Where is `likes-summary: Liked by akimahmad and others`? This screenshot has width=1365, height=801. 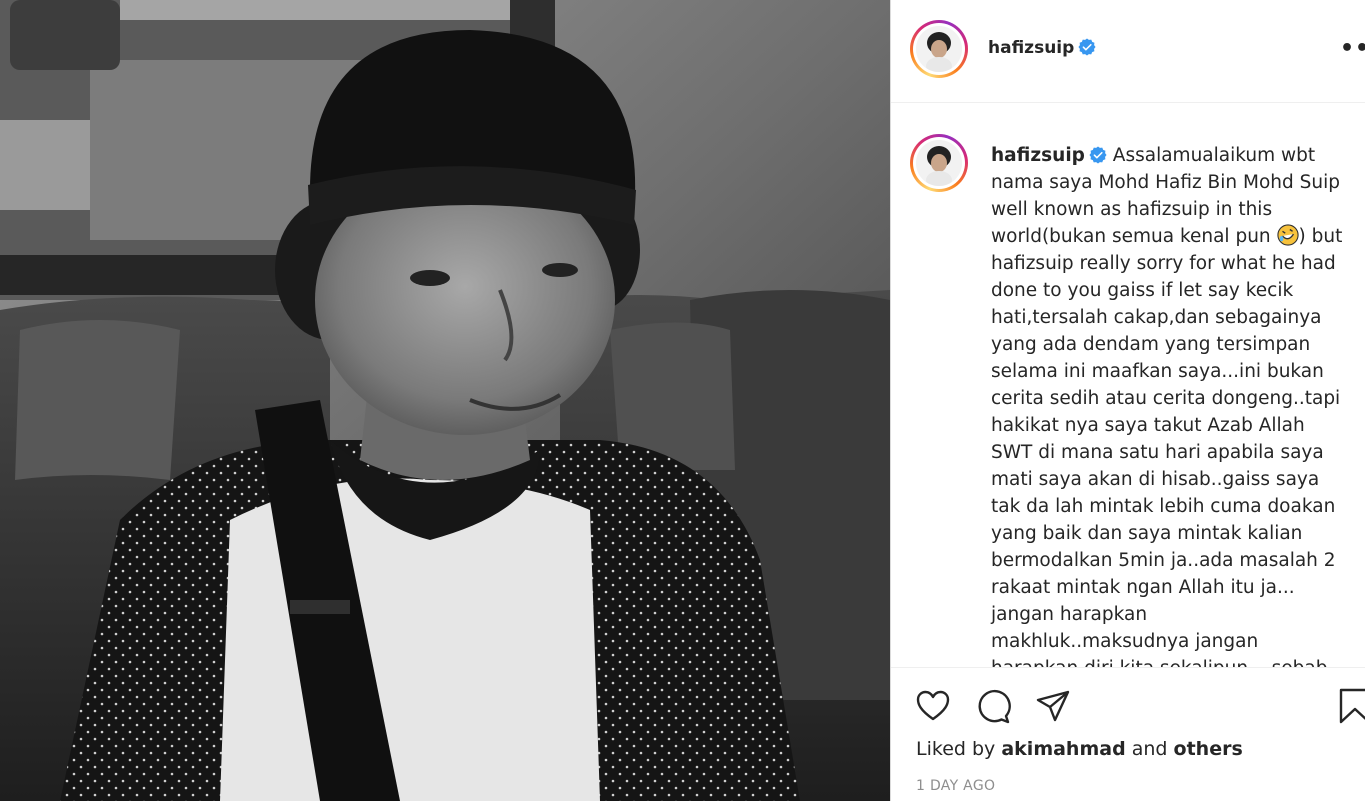 likes-summary: Liked by akimahmad and others is located at coordinates (1079, 749).